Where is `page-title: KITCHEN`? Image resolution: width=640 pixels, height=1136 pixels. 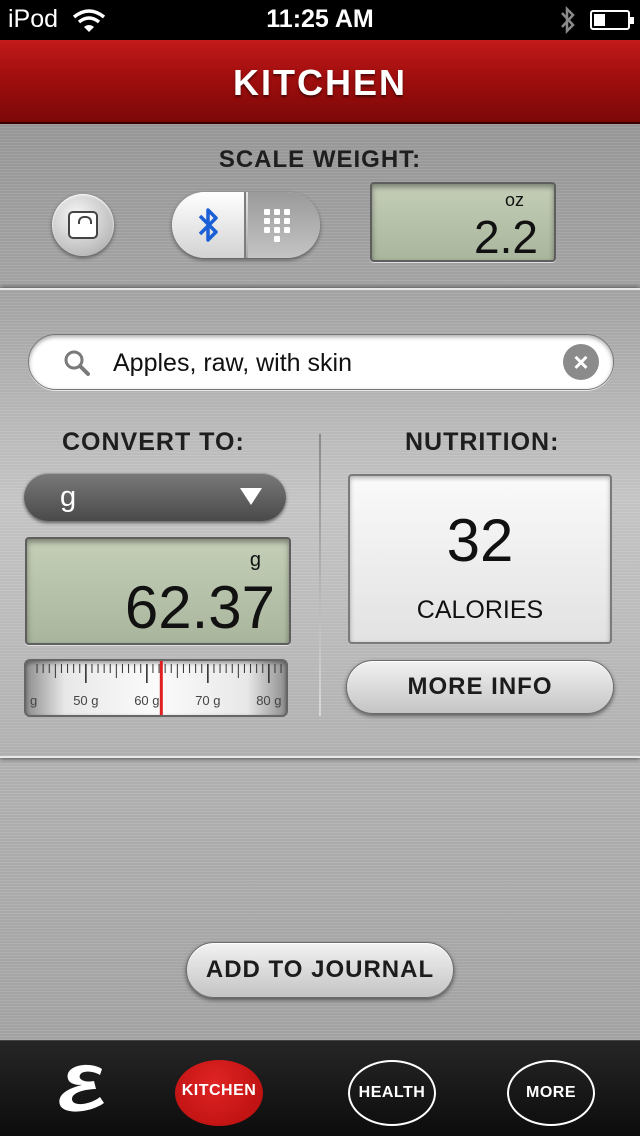 page-title: KITCHEN is located at coordinates (320, 82).